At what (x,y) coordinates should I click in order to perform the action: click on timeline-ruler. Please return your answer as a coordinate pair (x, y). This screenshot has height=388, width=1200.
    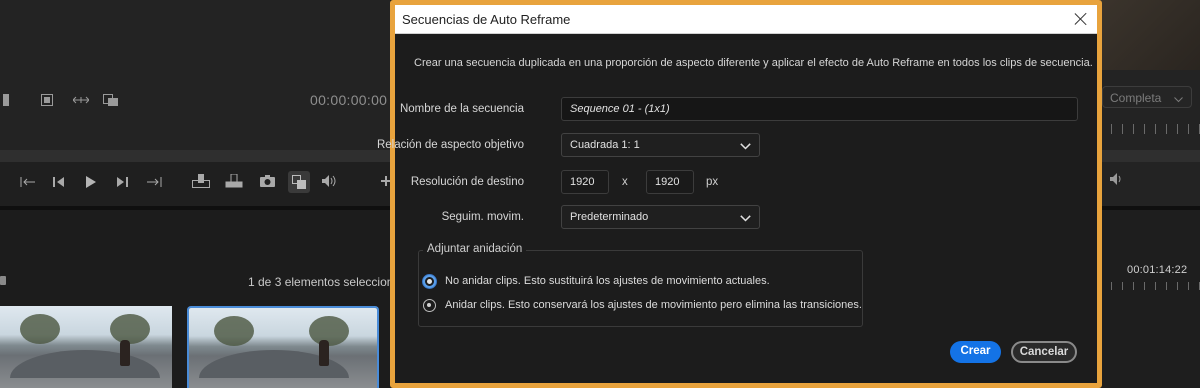
    Looking at the image, I should click on (1150, 286).